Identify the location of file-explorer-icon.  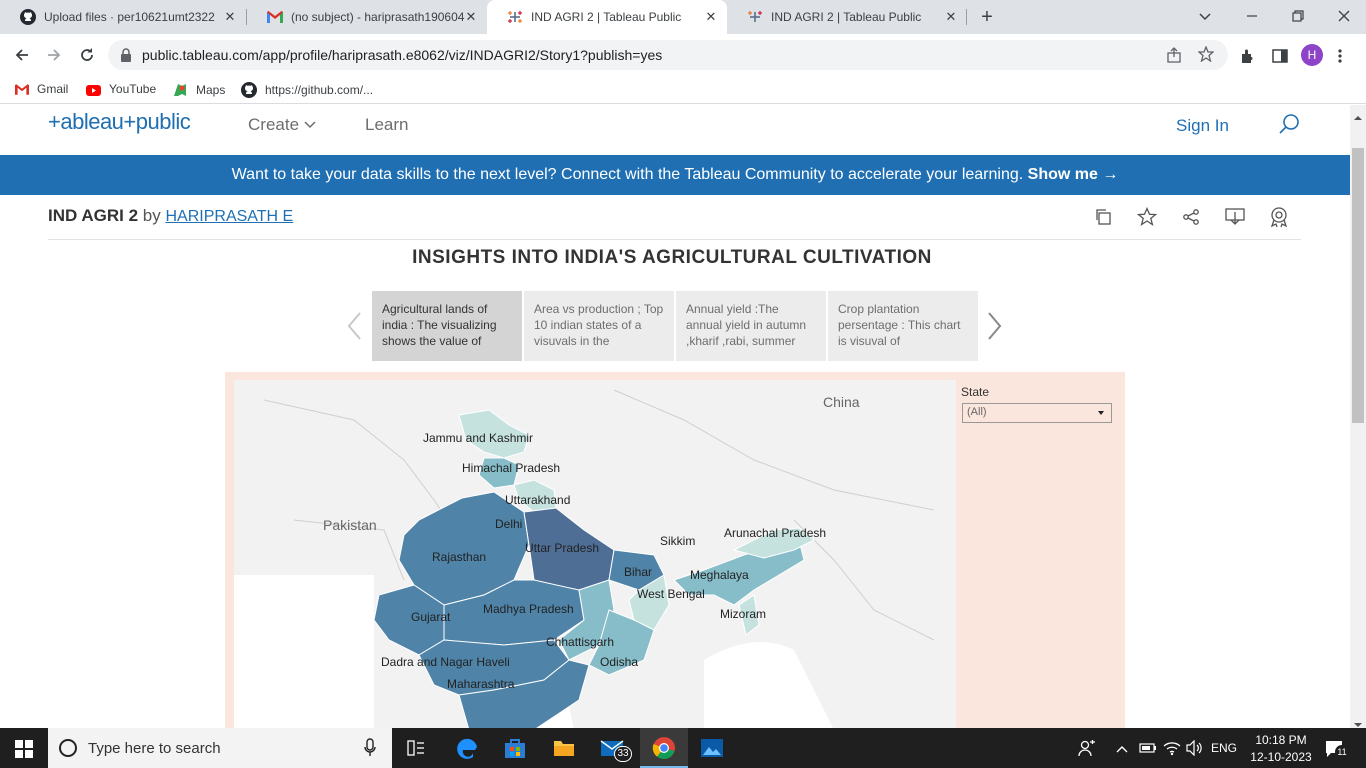
(564, 748).